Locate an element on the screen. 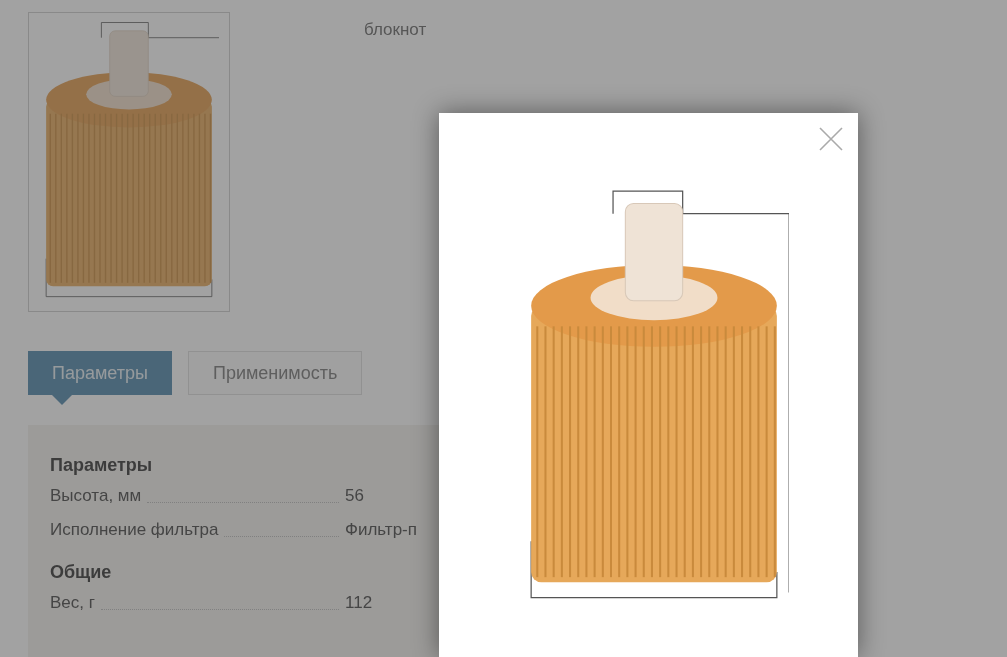 The width and height of the screenshot is (1007, 657). note-text: блокнот is located at coordinates (395, 30).